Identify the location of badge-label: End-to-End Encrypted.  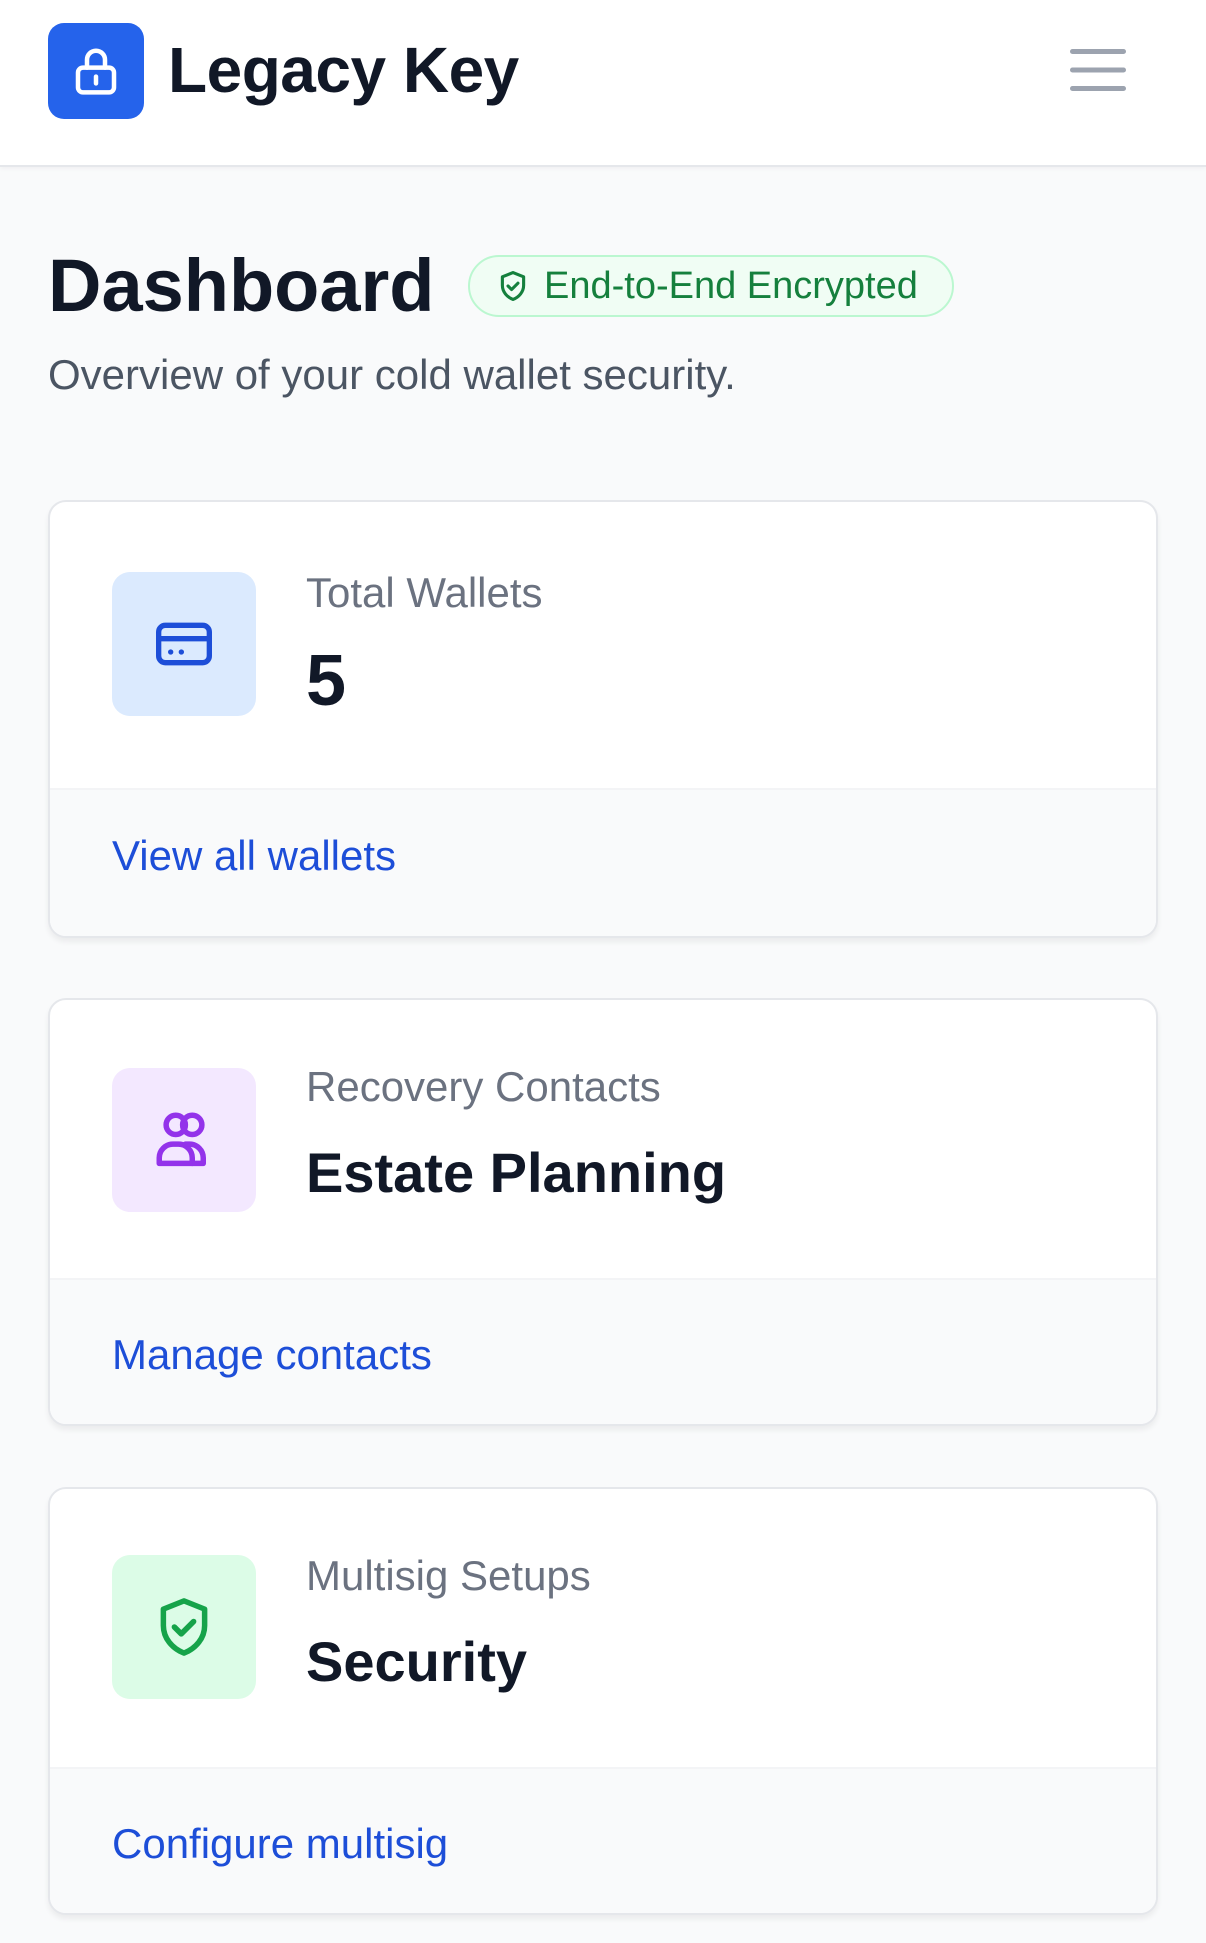
(731, 286).